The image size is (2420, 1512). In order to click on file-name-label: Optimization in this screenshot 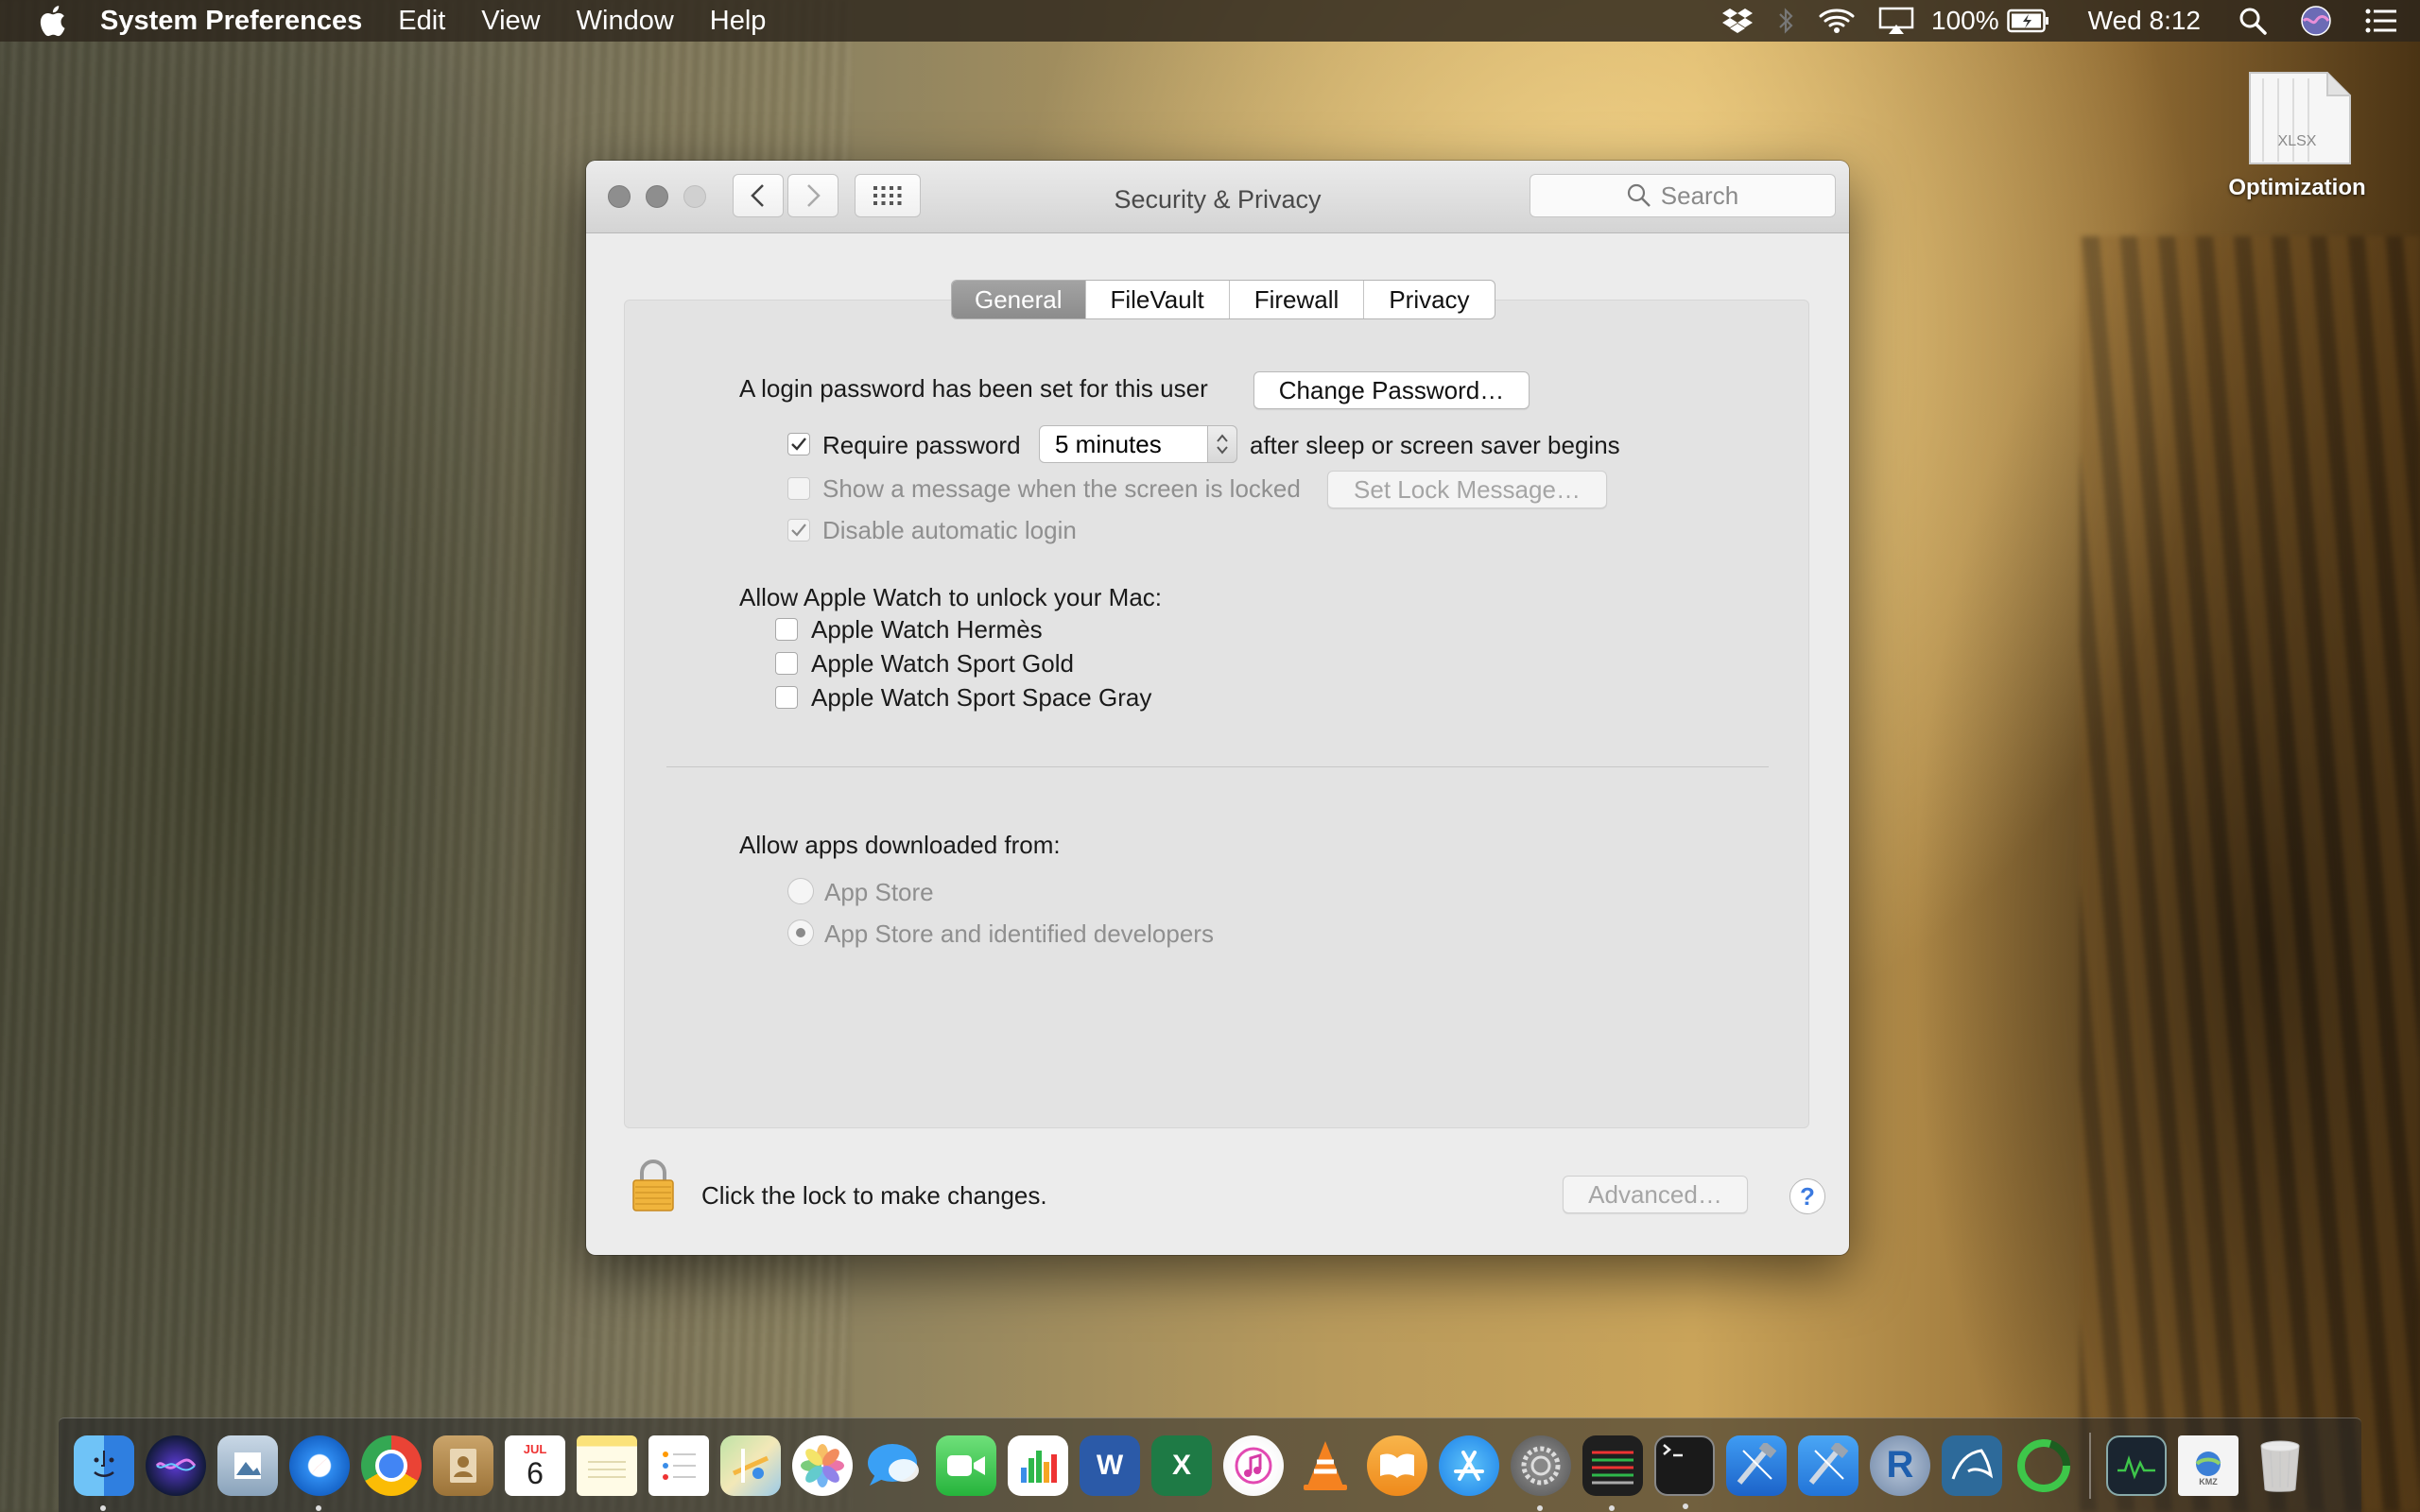, I will do `click(2297, 187)`.